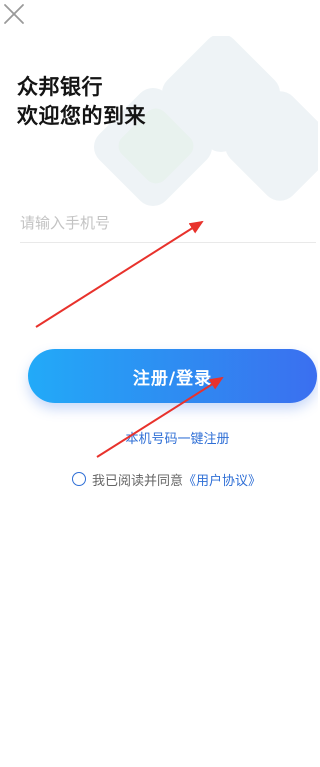 The height and width of the screenshot is (767, 320). Describe the element at coordinates (81, 102) in the screenshot. I see `welcome-title: 众邦银行 欢迎您的到来` at that location.